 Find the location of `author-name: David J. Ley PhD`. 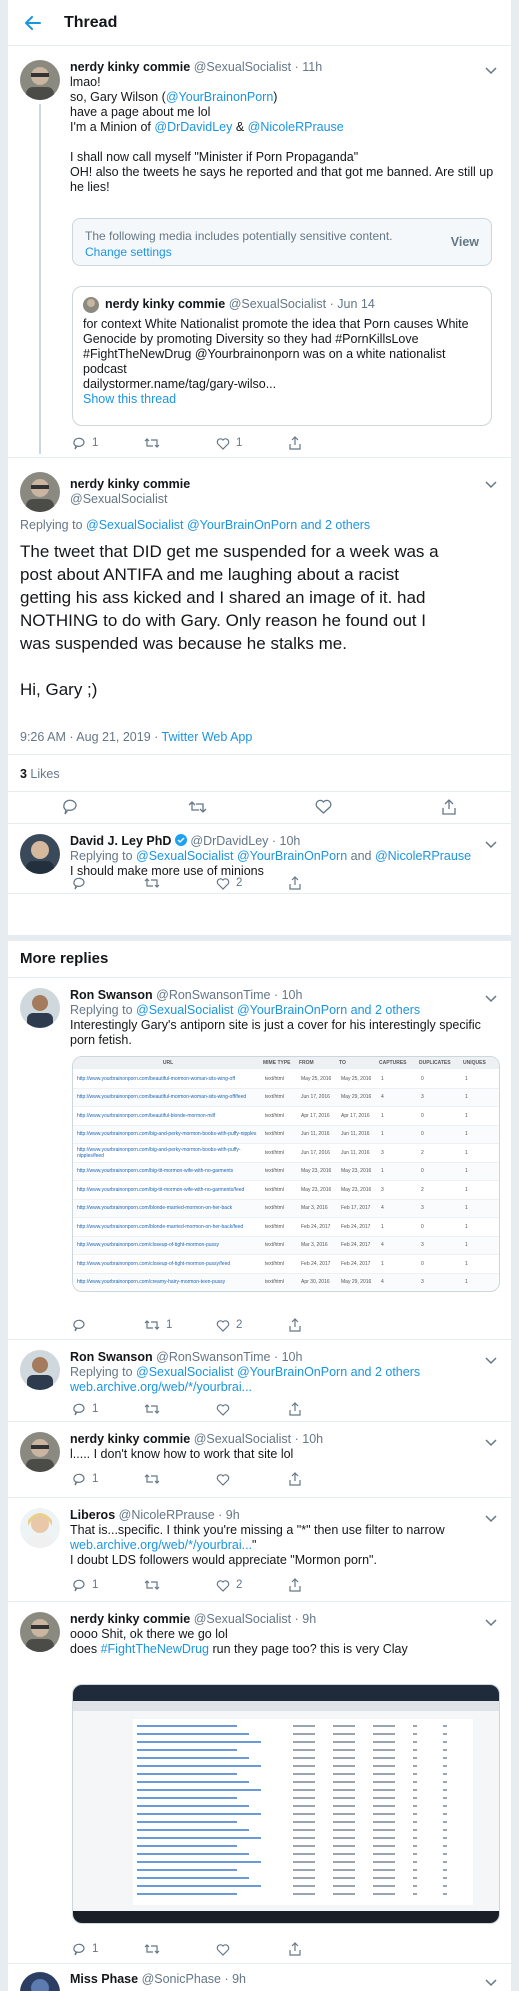

author-name: David J. Ley PhD is located at coordinates (120, 841).